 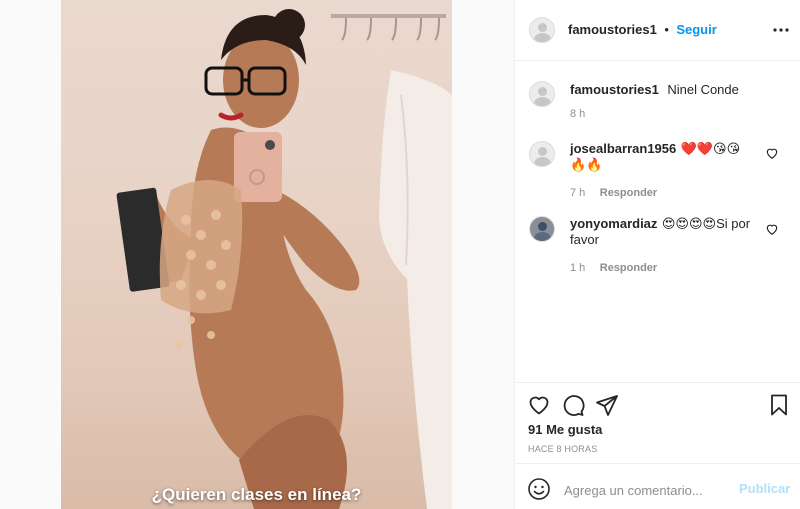 I want to click on comment-text-continued: favor, so click(x=584, y=239).